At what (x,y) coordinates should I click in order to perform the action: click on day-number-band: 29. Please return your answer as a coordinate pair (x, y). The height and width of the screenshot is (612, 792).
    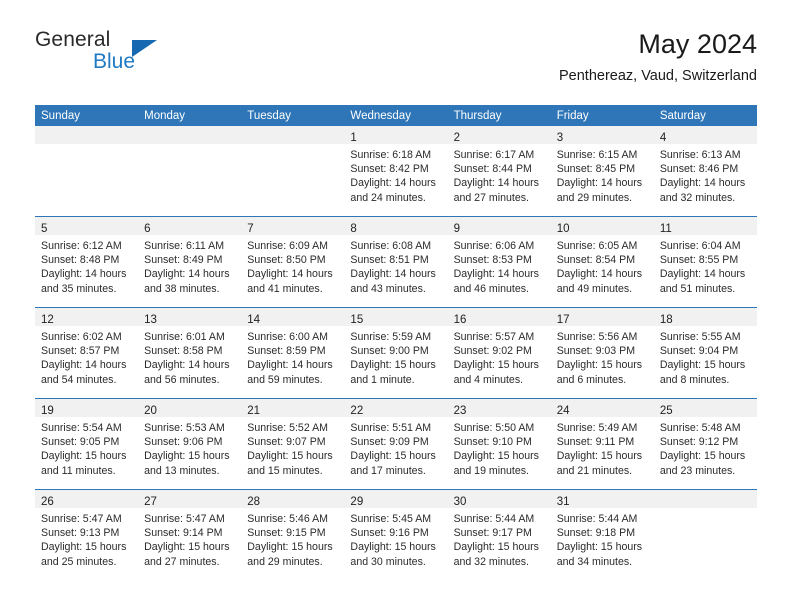
    Looking at the image, I should click on (396, 499).